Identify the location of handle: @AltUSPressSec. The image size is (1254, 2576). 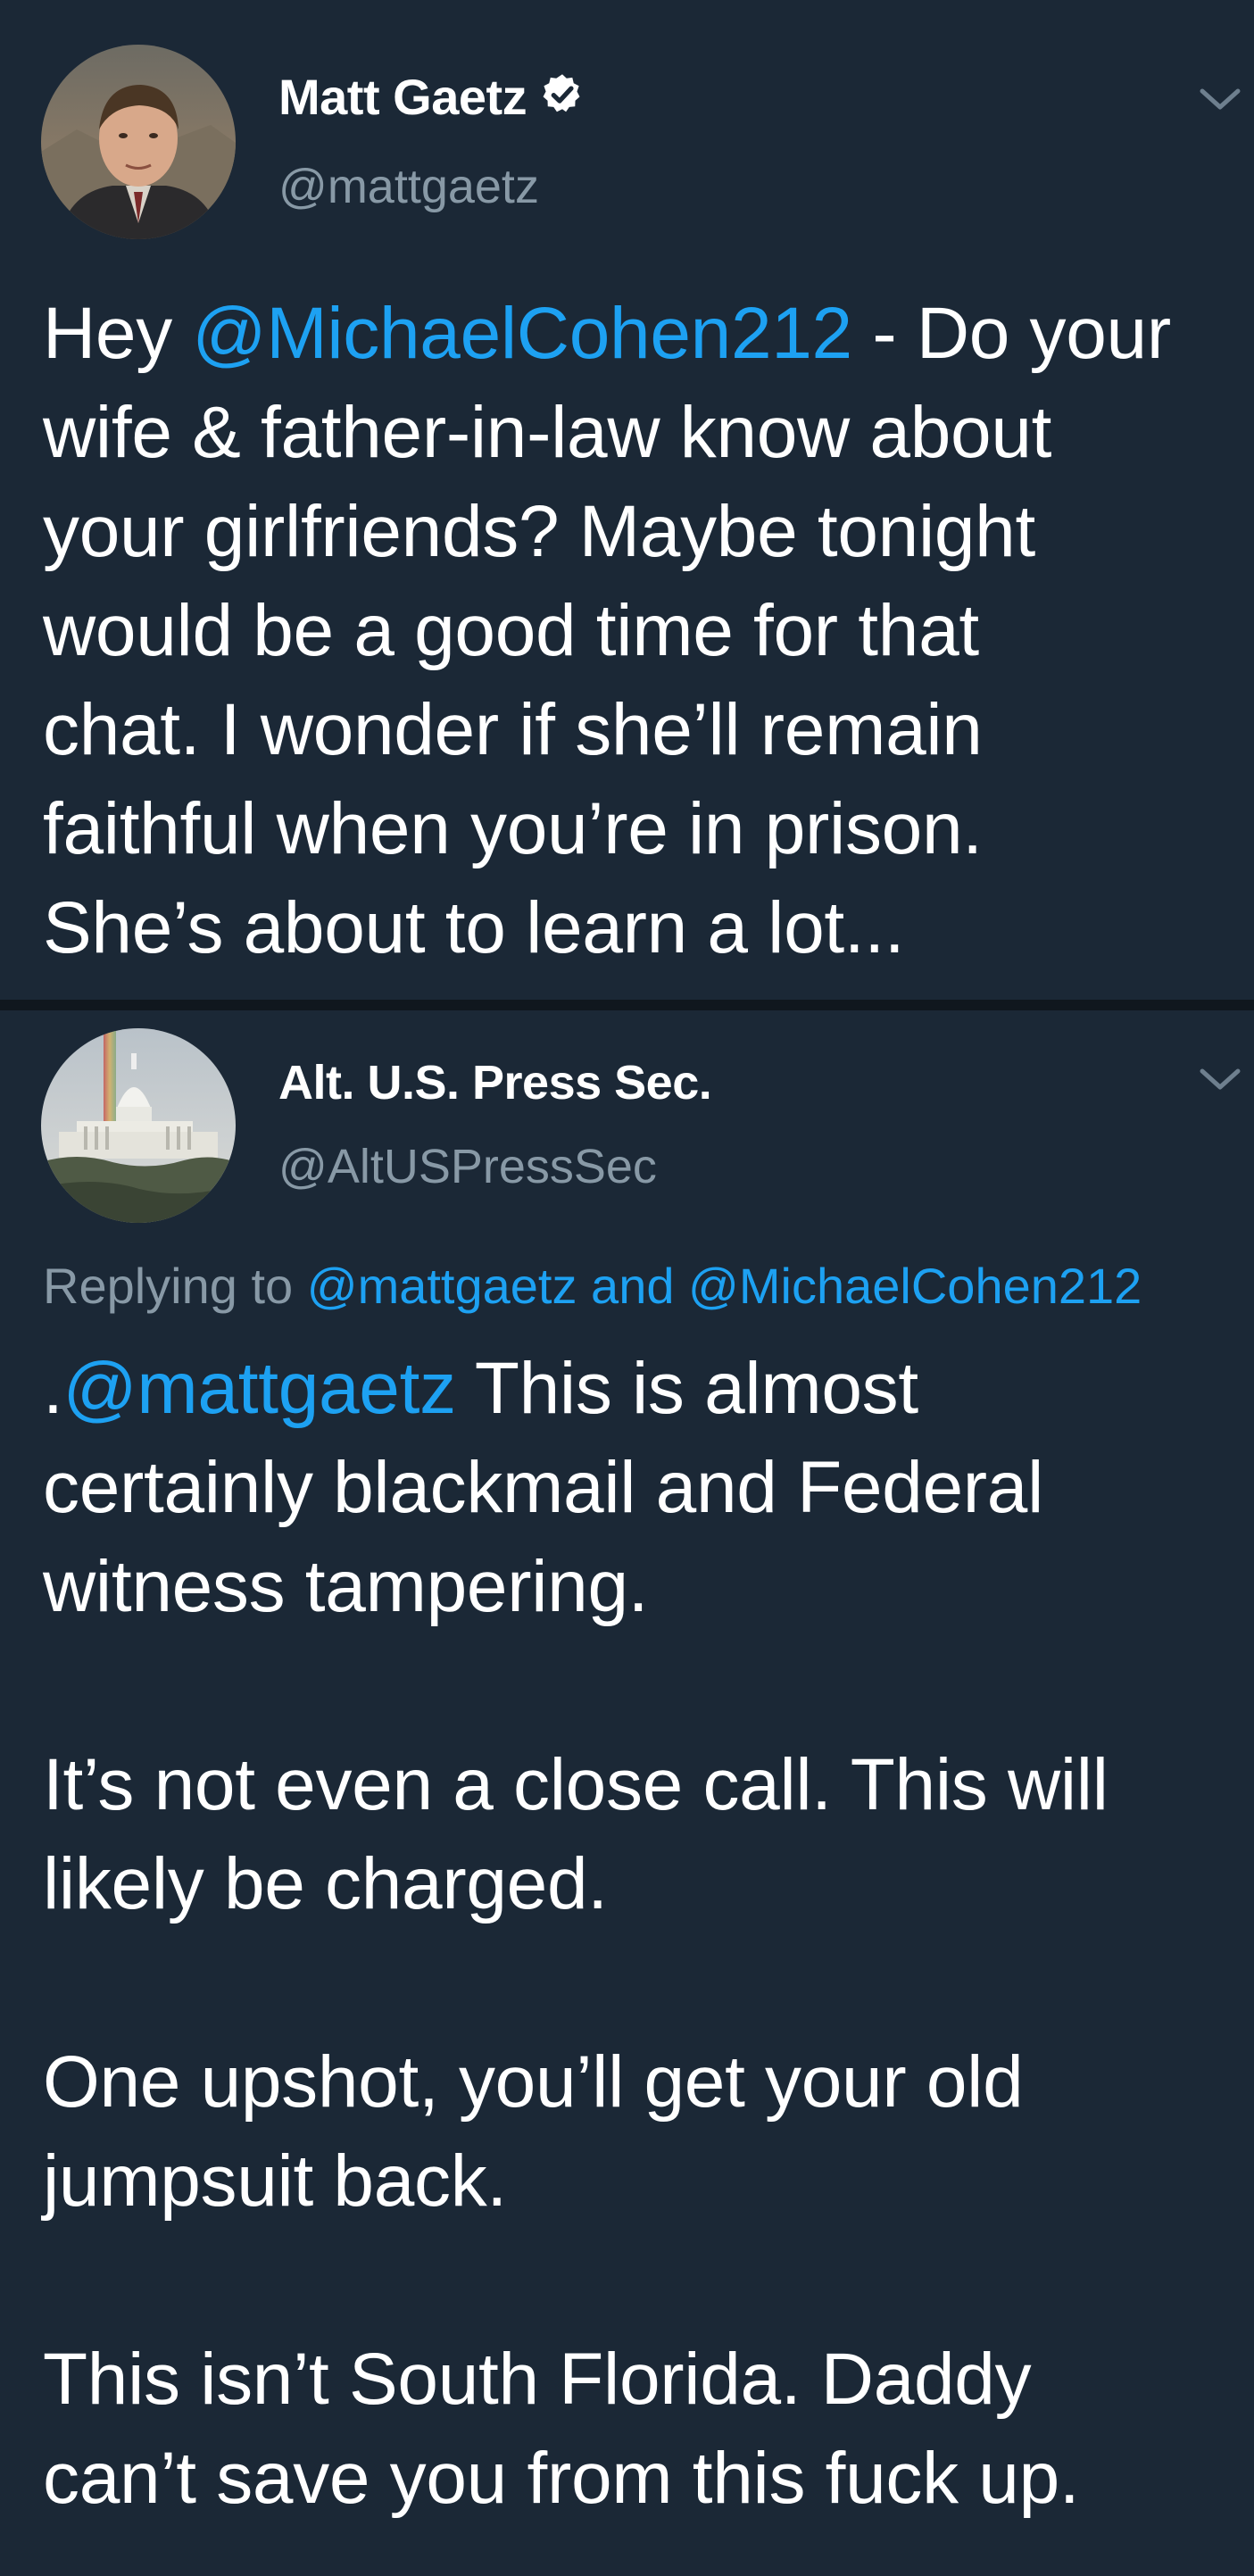
(467, 1166).